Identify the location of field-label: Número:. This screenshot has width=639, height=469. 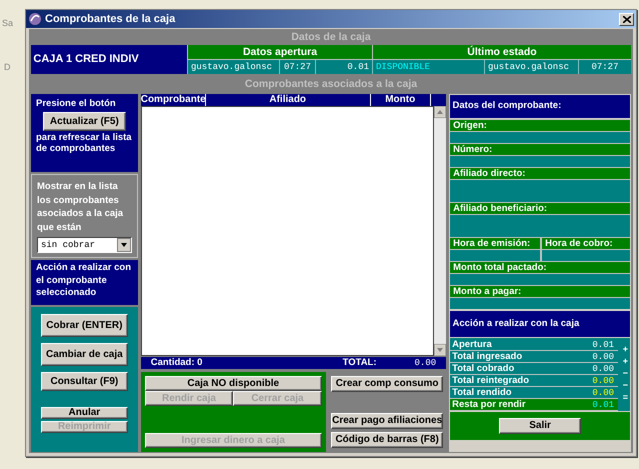
(540, 149).